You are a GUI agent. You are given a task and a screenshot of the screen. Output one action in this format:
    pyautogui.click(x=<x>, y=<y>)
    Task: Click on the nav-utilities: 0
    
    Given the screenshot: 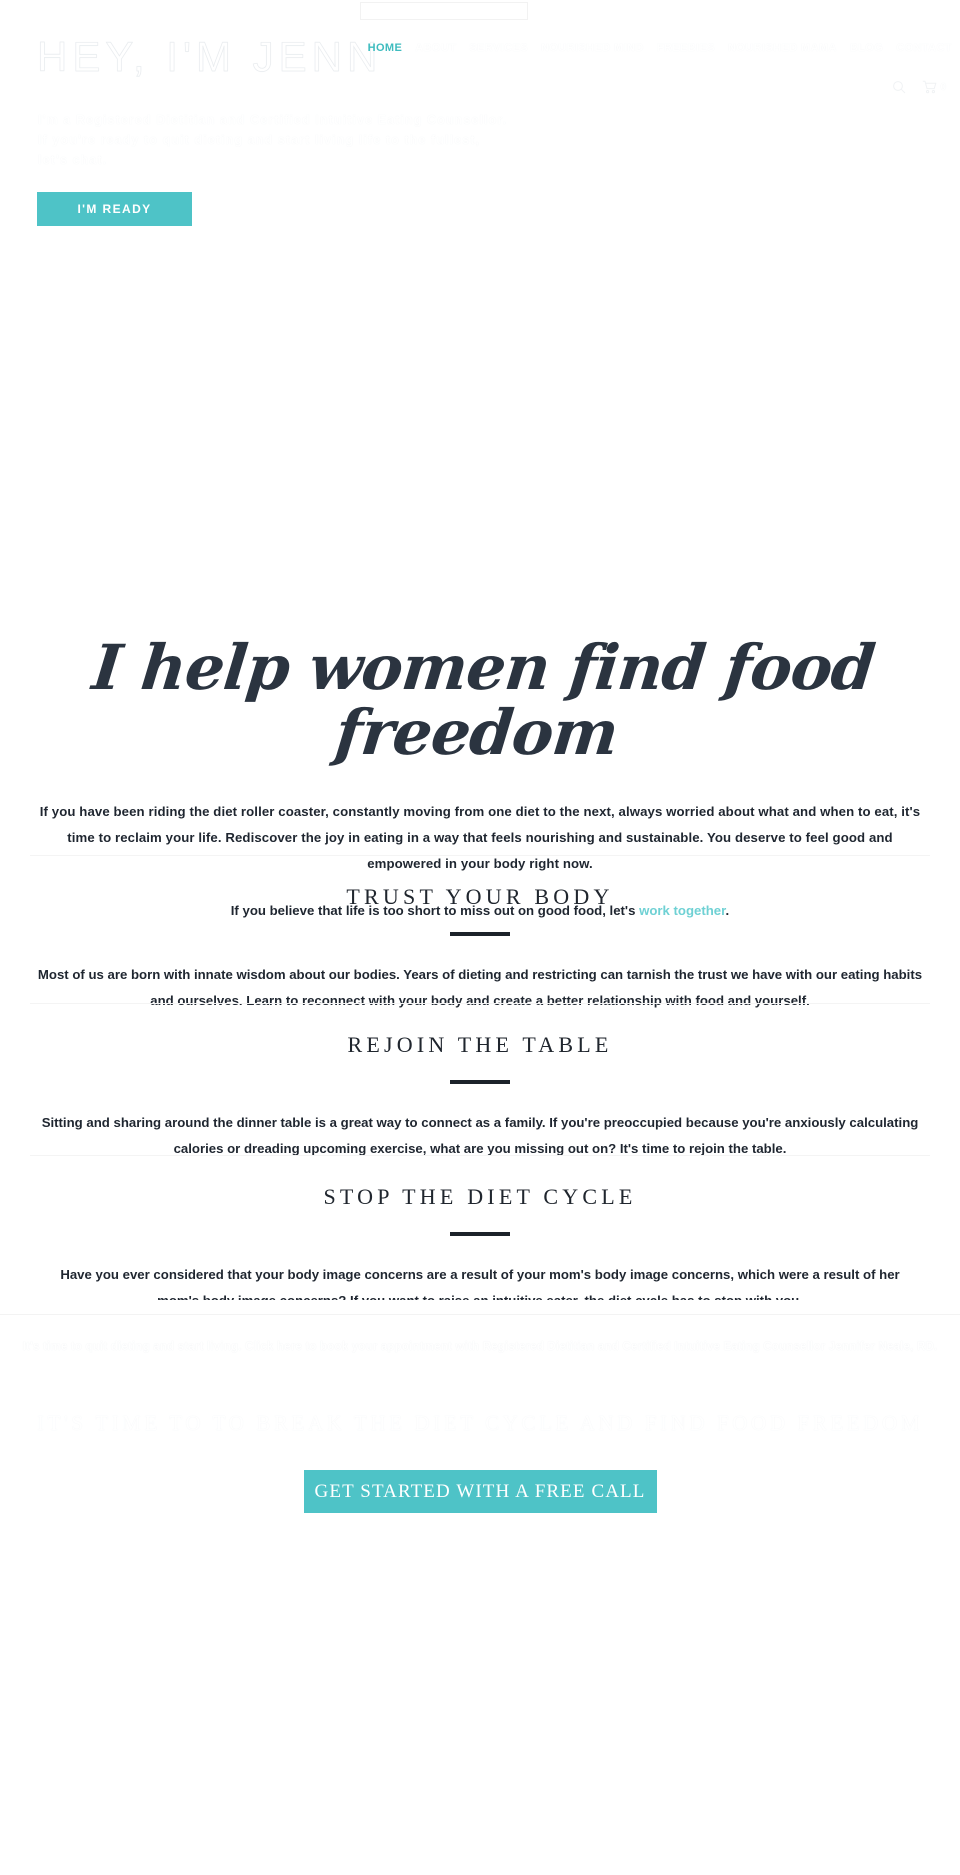 What is the action you would take?
    pyautogui.click(x=919, y=87)
    